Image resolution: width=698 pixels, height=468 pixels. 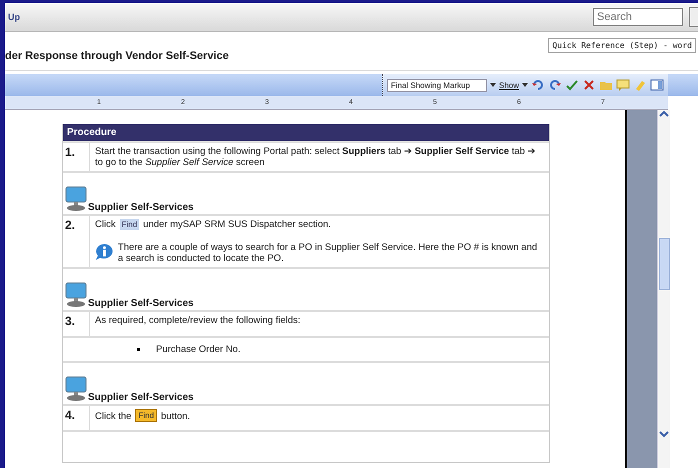 I want to click on vertical-scrollbar, so click(x=663, y=289).